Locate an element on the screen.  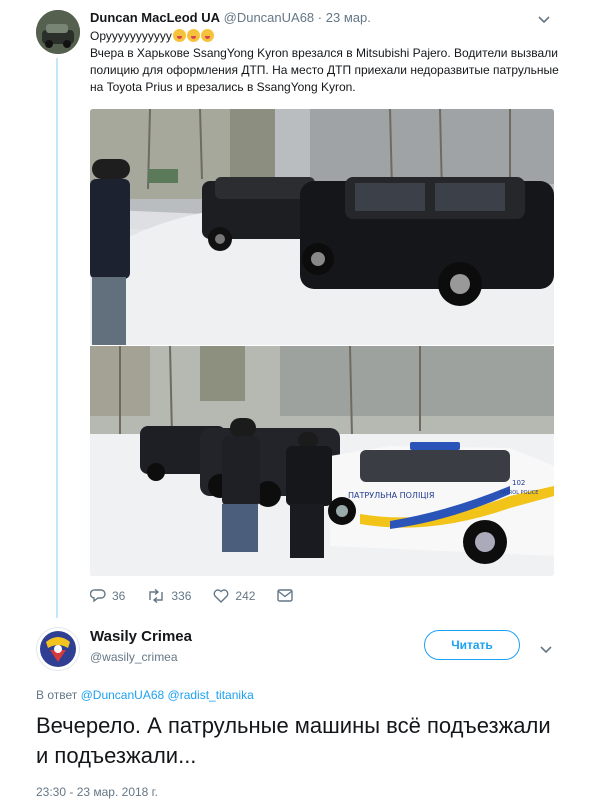
follow-button: Читать is located at coordinates (472, 645).